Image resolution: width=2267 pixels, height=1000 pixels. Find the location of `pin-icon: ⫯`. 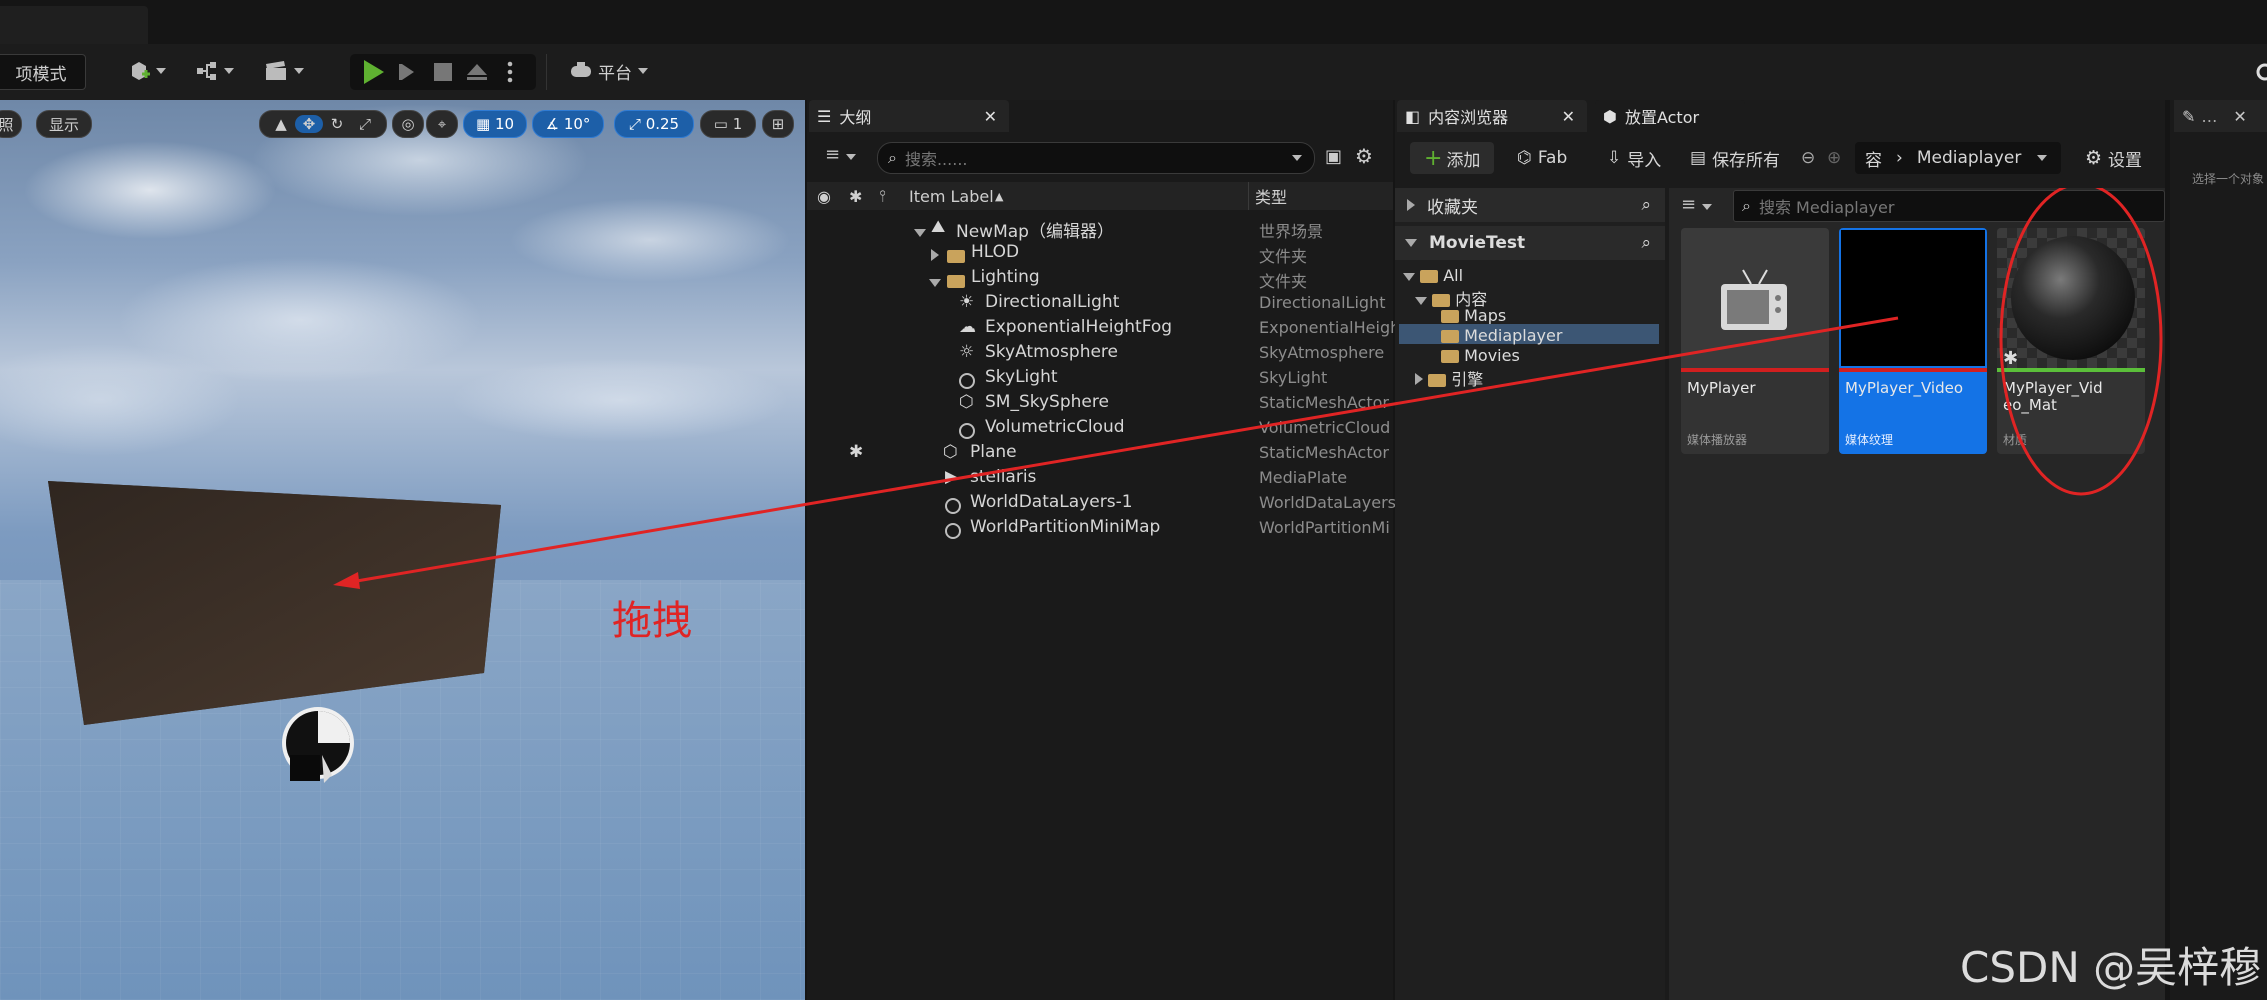

pin-icon: ⫯ is located at coordinates (882, 196).